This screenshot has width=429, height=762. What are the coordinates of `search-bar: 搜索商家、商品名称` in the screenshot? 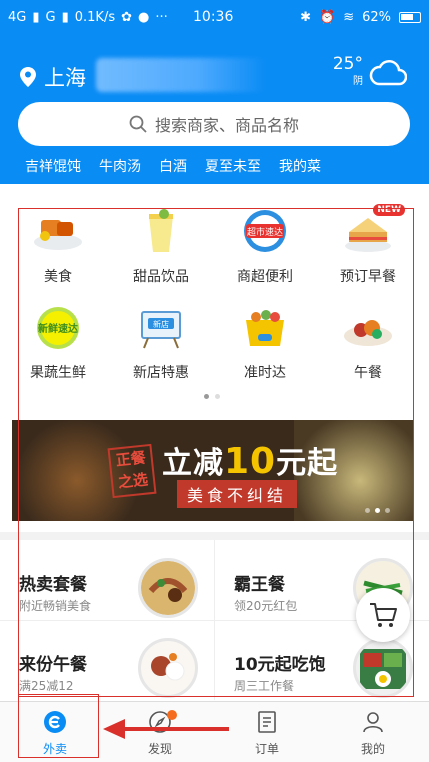 It's located at (214, 124).